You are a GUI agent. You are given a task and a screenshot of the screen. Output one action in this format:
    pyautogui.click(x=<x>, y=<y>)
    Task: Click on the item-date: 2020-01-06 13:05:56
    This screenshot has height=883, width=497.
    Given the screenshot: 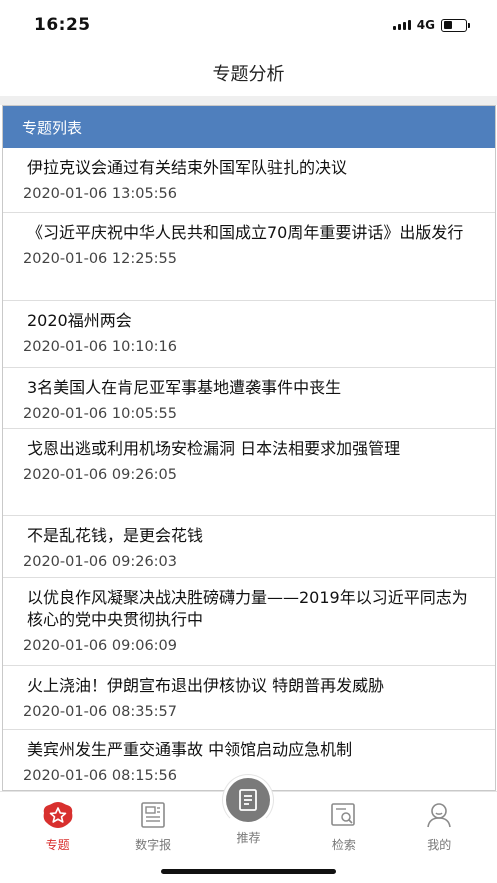 What is the action you would take?
    pyautogui.click(x=100, y=194)
    